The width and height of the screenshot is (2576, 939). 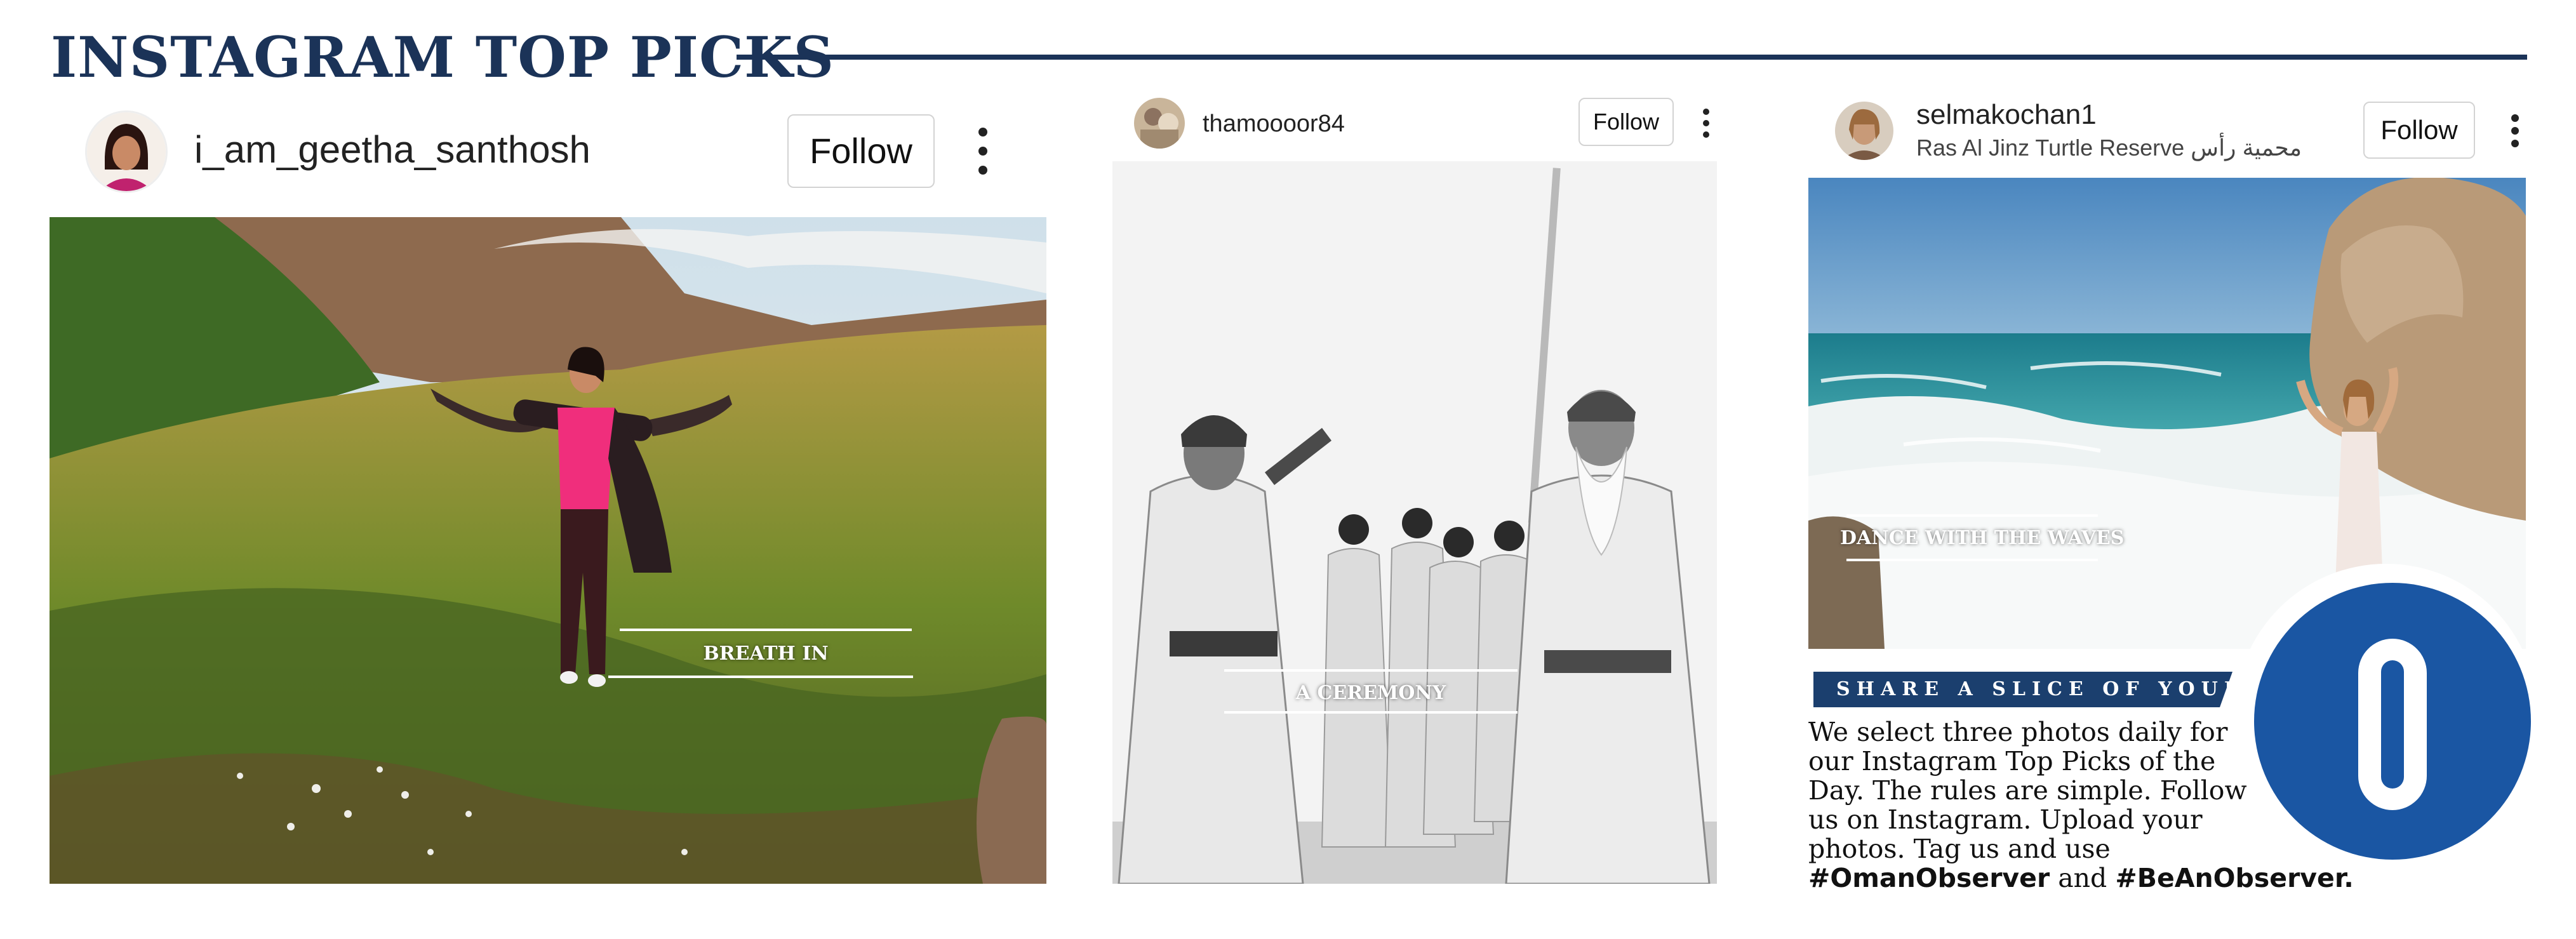 I want to click on promo-line: our Instagram Top Picks of the, so click(x=2012, y=761).